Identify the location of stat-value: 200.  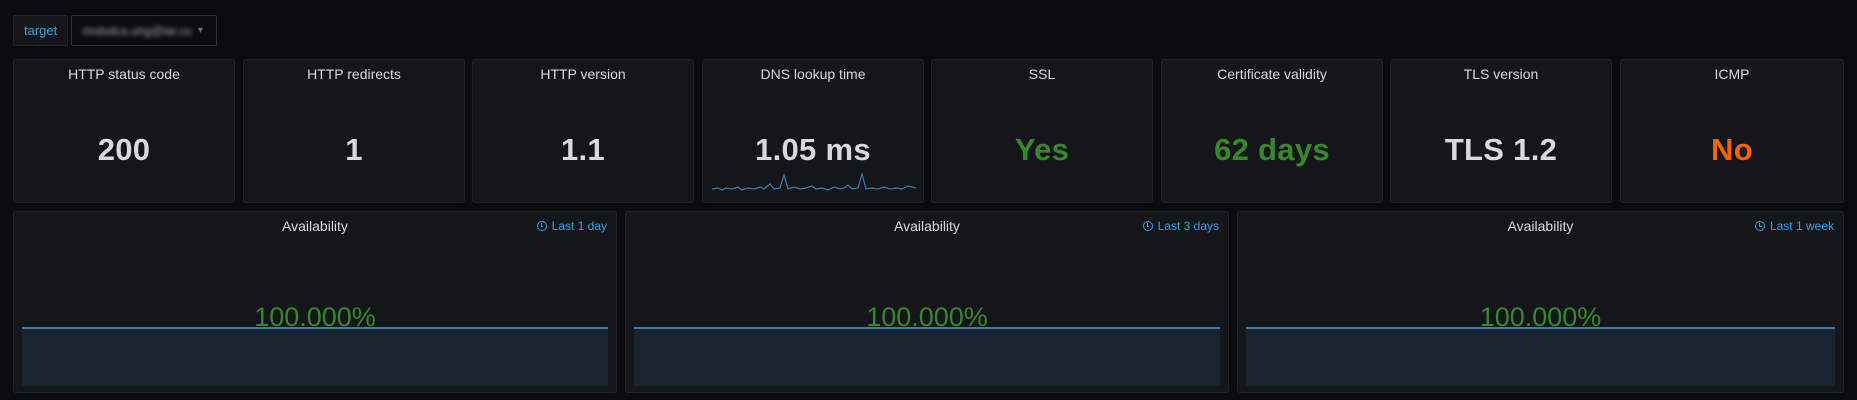
(124, 149).